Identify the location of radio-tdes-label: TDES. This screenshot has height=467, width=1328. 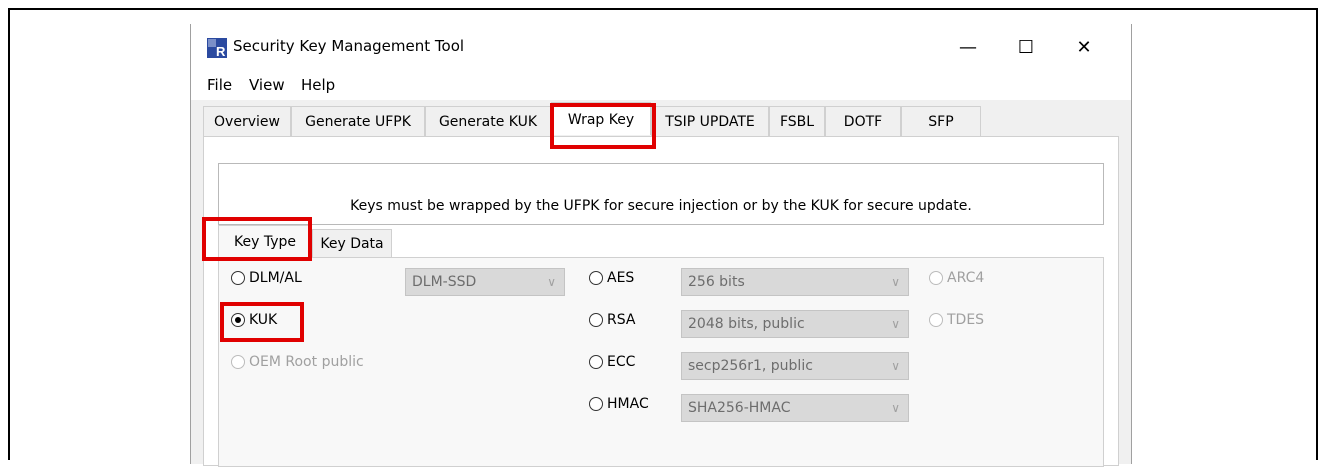
(966, 320).